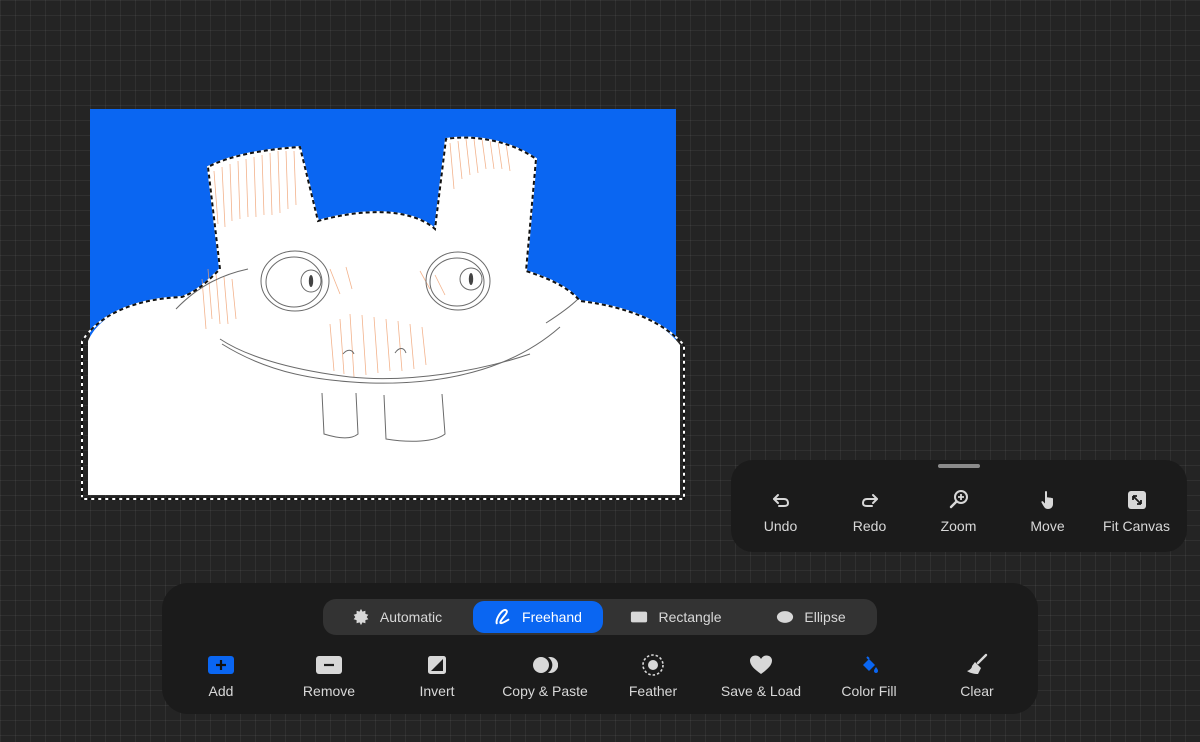 The width and height of the screenshot is (1200, 742). What do you see at coordinates (221, 665) in the screenshot?
I see `add-icon` at bounding box center [221, 665].